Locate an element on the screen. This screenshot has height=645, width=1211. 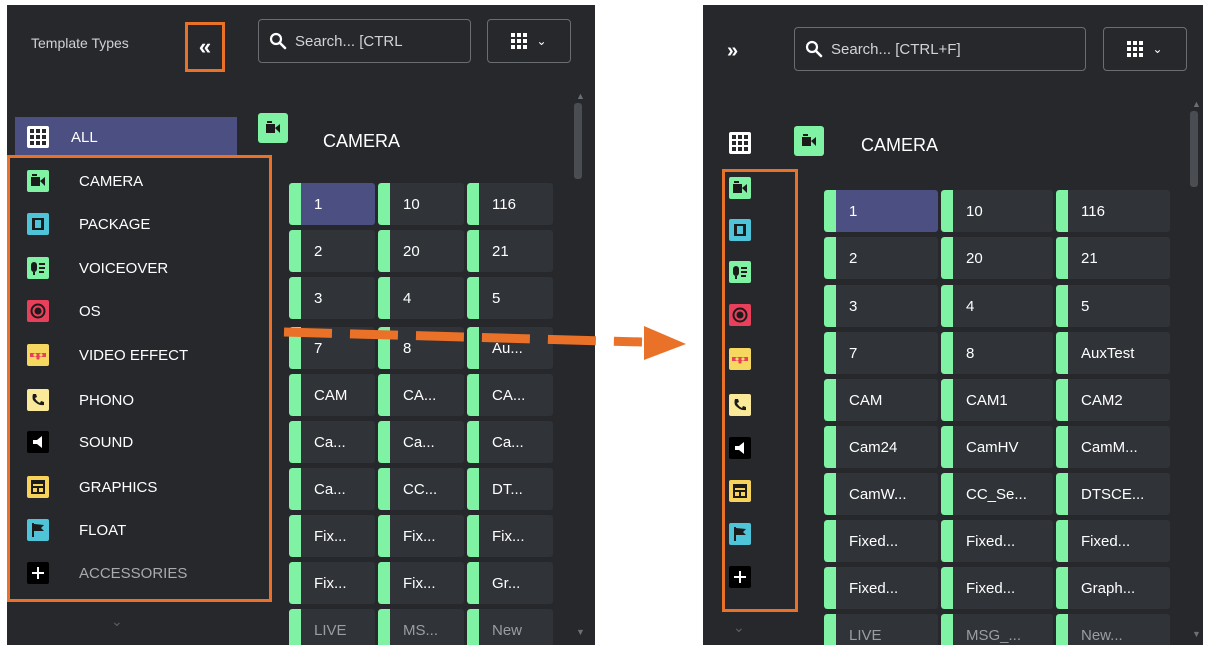
template-tile: 7 is located at coordinates (881, 353).